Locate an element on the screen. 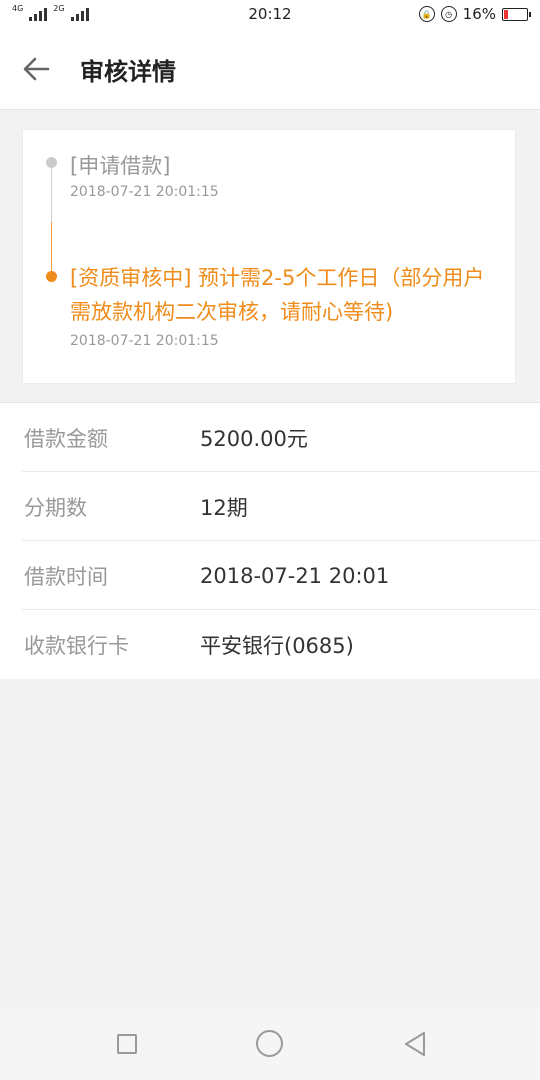 The height and width of the screenshot is (1080, 540). system-nav-bar is located at coordinates (270, 1044).